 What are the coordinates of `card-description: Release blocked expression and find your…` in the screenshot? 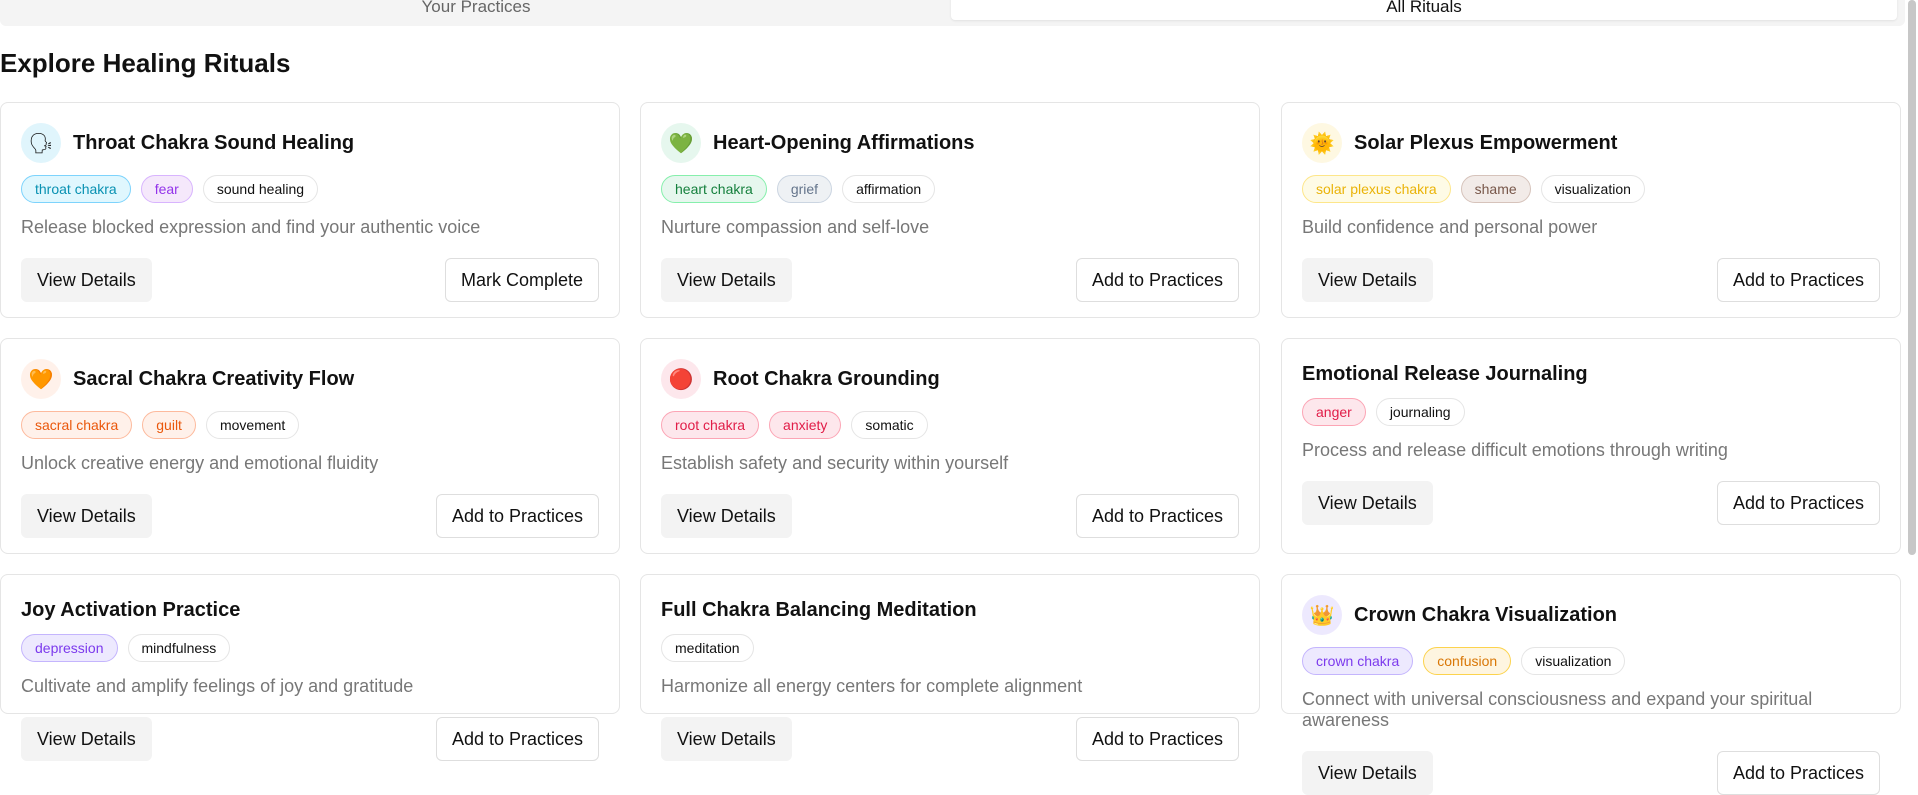 It's located at (251, 227).